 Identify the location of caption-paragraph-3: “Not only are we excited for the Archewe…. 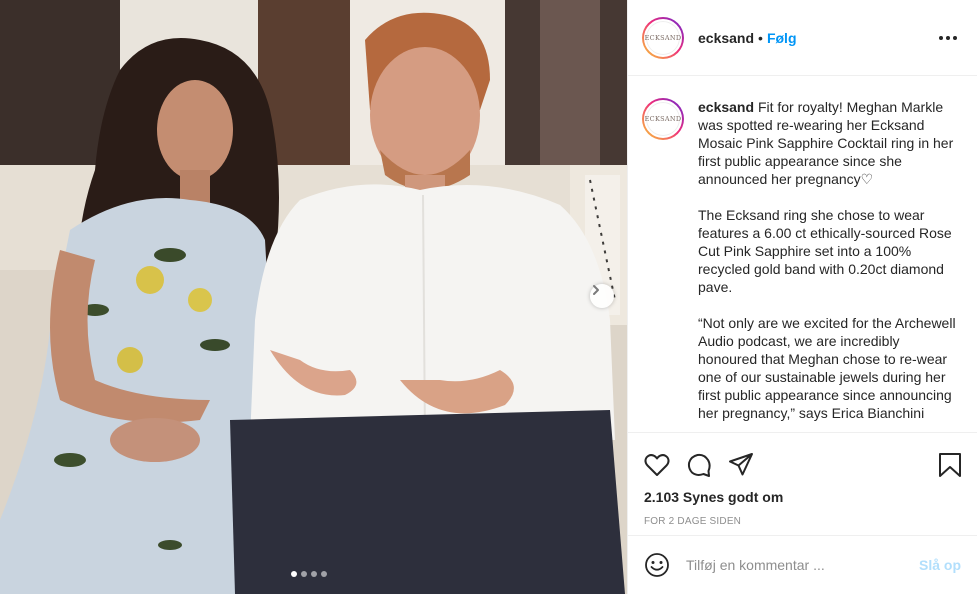
(827, 368).